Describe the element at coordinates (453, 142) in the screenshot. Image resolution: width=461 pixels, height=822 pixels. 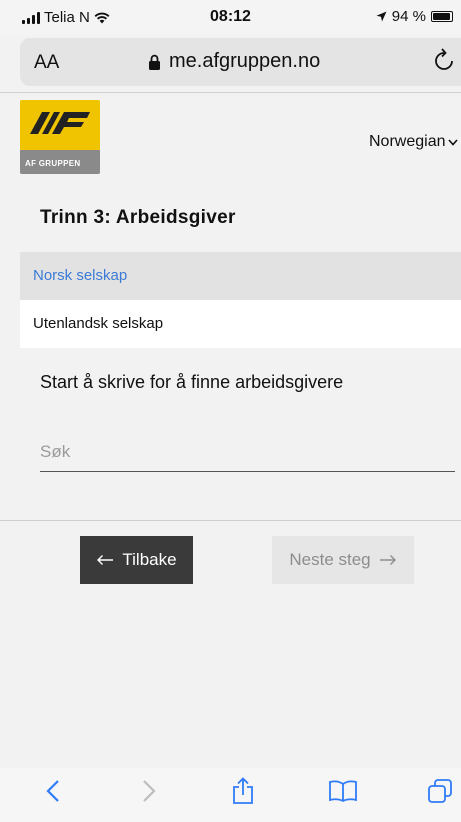
I see `chevron-down-icon` at that location.